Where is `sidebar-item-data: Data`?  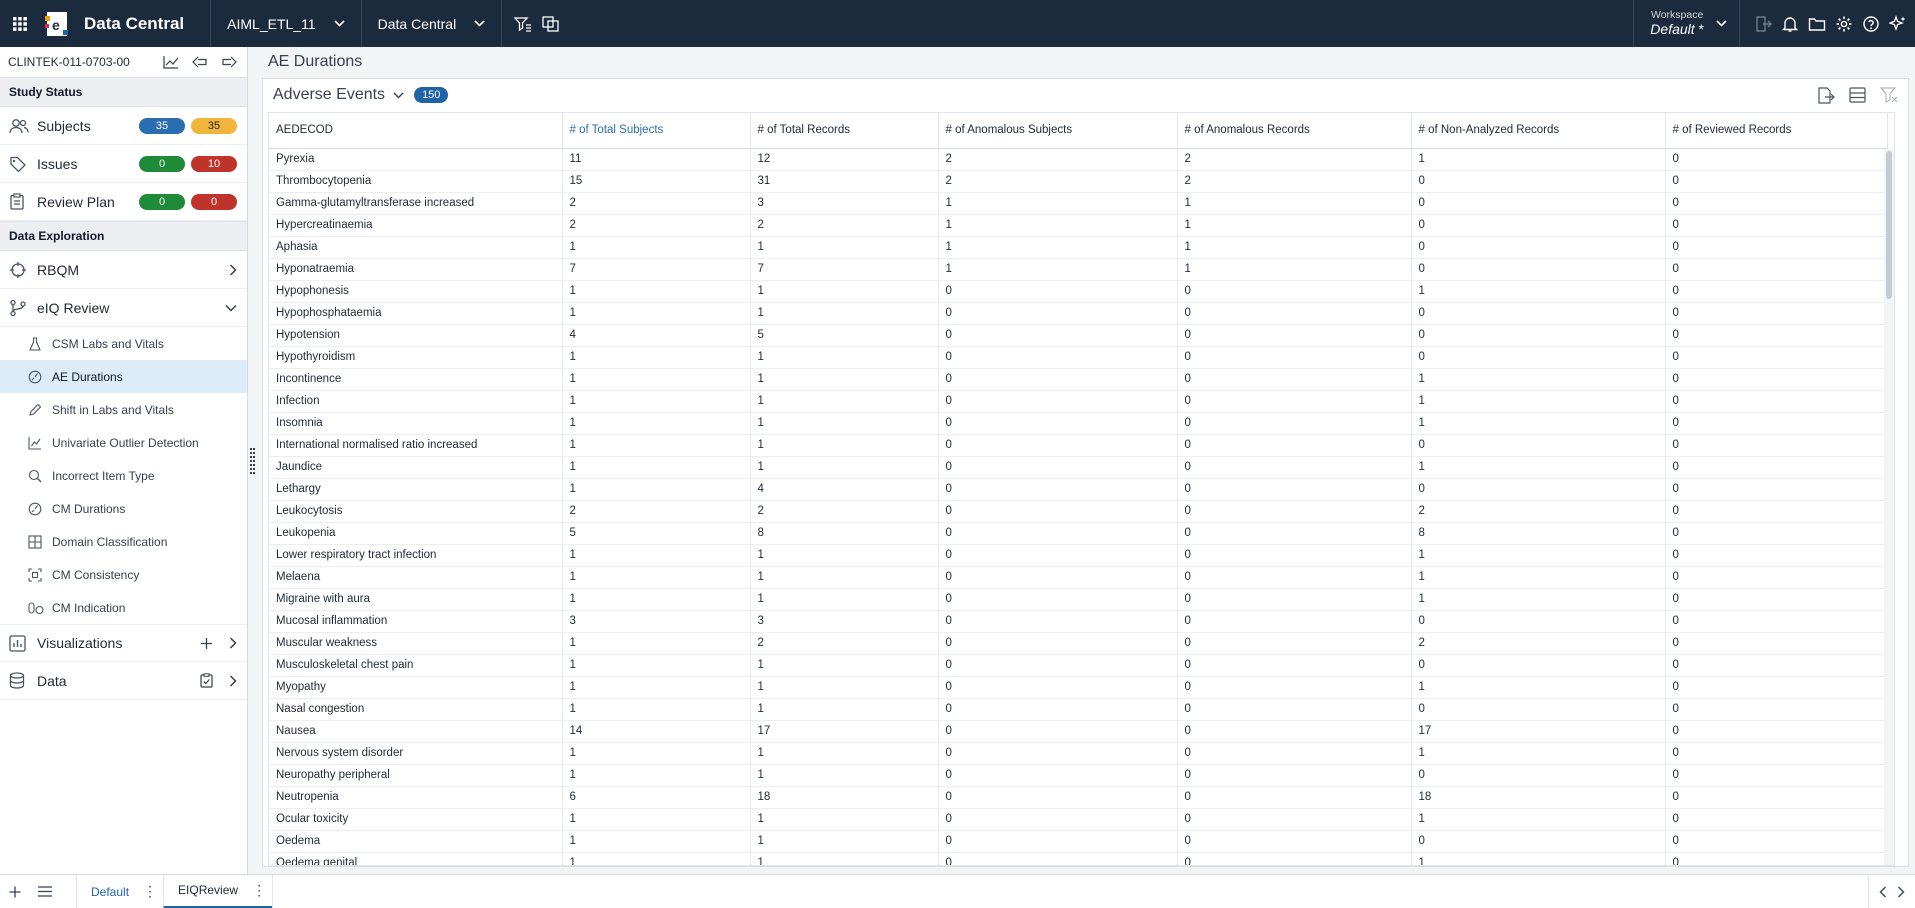
sidebar-item-data: Data is located at coordinates (123, 681).